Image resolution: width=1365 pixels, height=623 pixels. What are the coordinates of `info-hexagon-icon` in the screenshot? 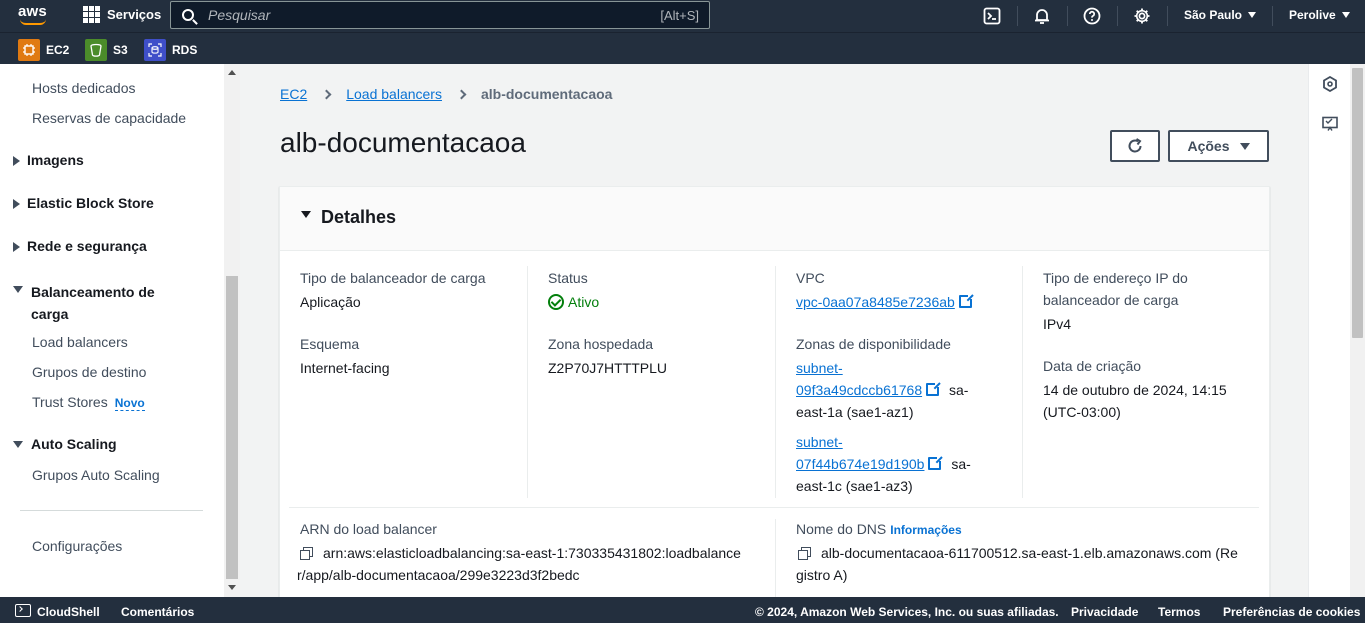 It's located at (1330, 84).